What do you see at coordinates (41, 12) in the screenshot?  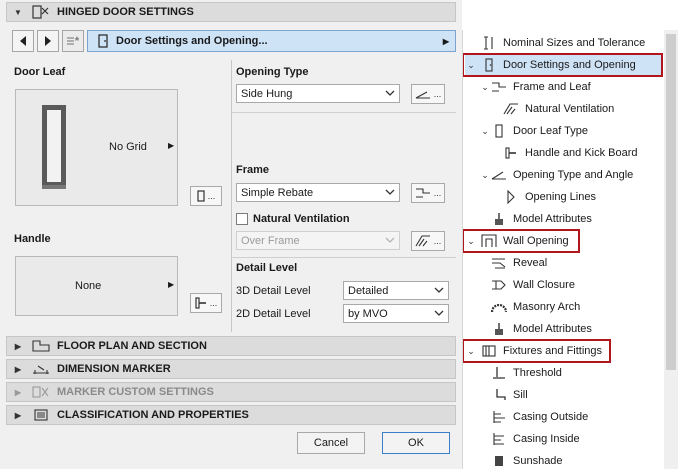 I see `door-settings-section-icon` at bounding box center [41, 12].